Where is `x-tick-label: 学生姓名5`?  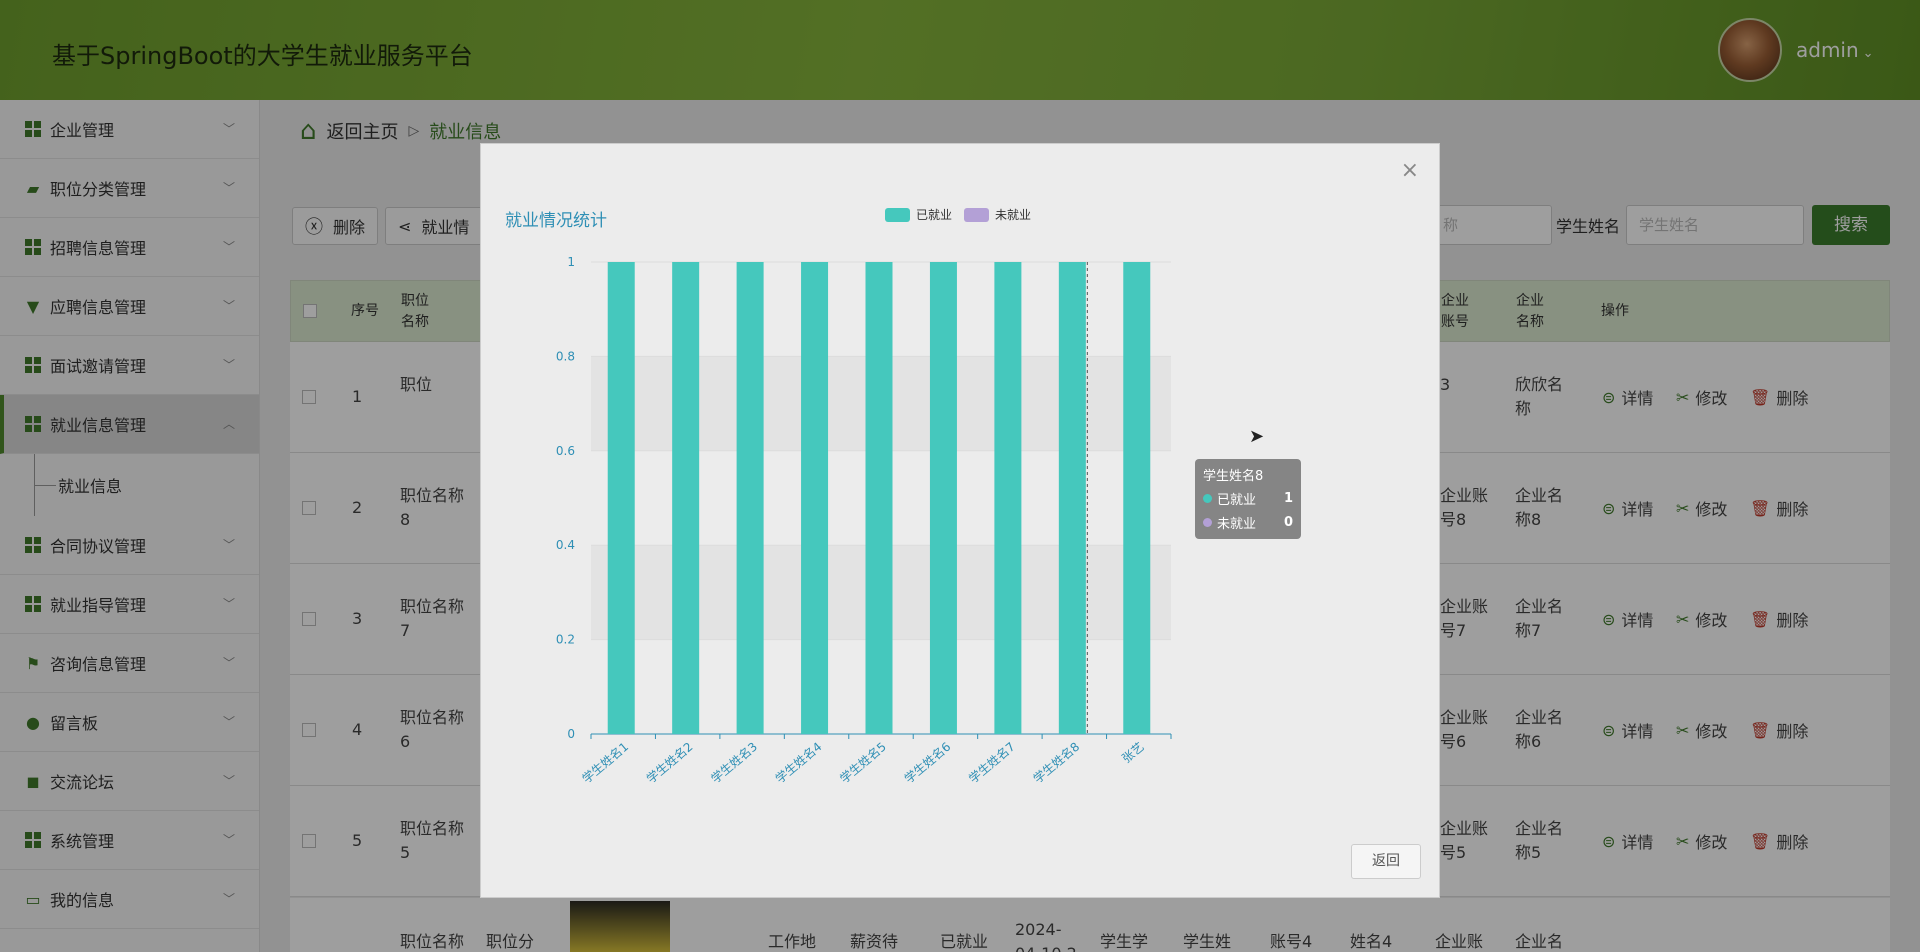
x-tick-label: 学生姓名5 is located at coordinates (863, 762).